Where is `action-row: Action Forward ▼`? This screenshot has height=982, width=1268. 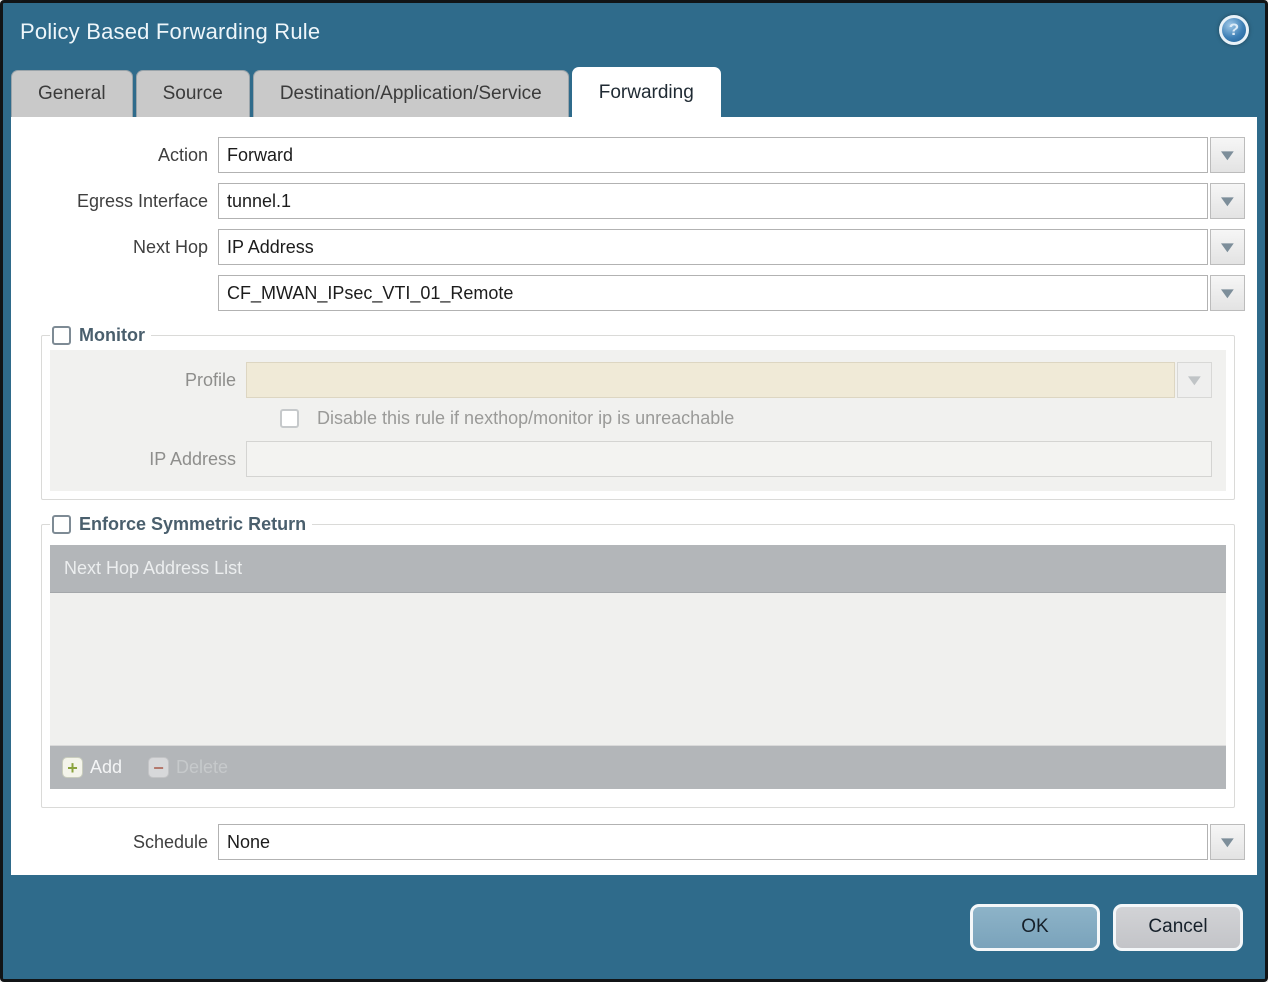 action-row: Action Forward ▼ is located at coordinates (628, 155).